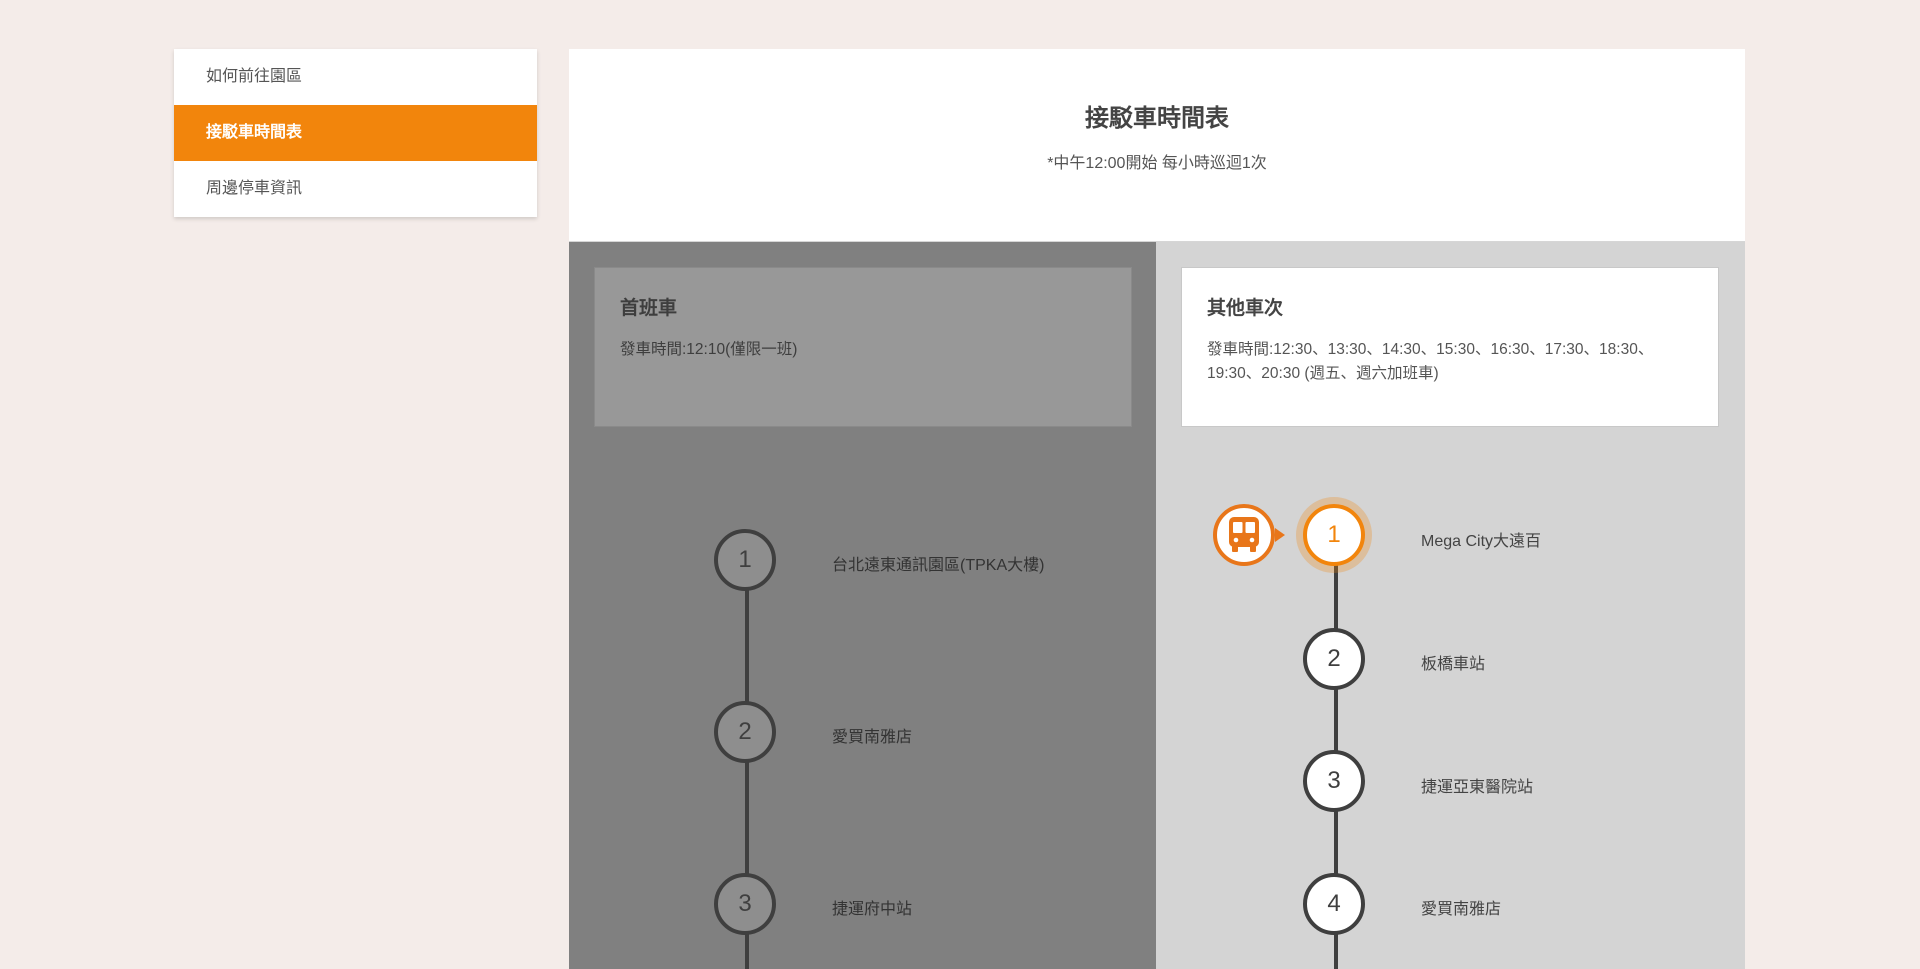 This screenshot has height=969, width=1920. Describe the element at coordinates (1334, 904) in the screenshot. I see `stop-marker: 4` at that location.